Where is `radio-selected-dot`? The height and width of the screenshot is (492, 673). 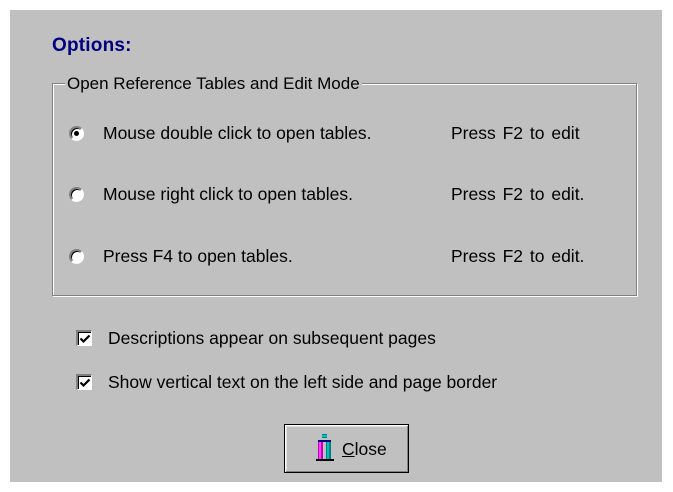 radio-selected-dot is located at coordinates (76, 133).